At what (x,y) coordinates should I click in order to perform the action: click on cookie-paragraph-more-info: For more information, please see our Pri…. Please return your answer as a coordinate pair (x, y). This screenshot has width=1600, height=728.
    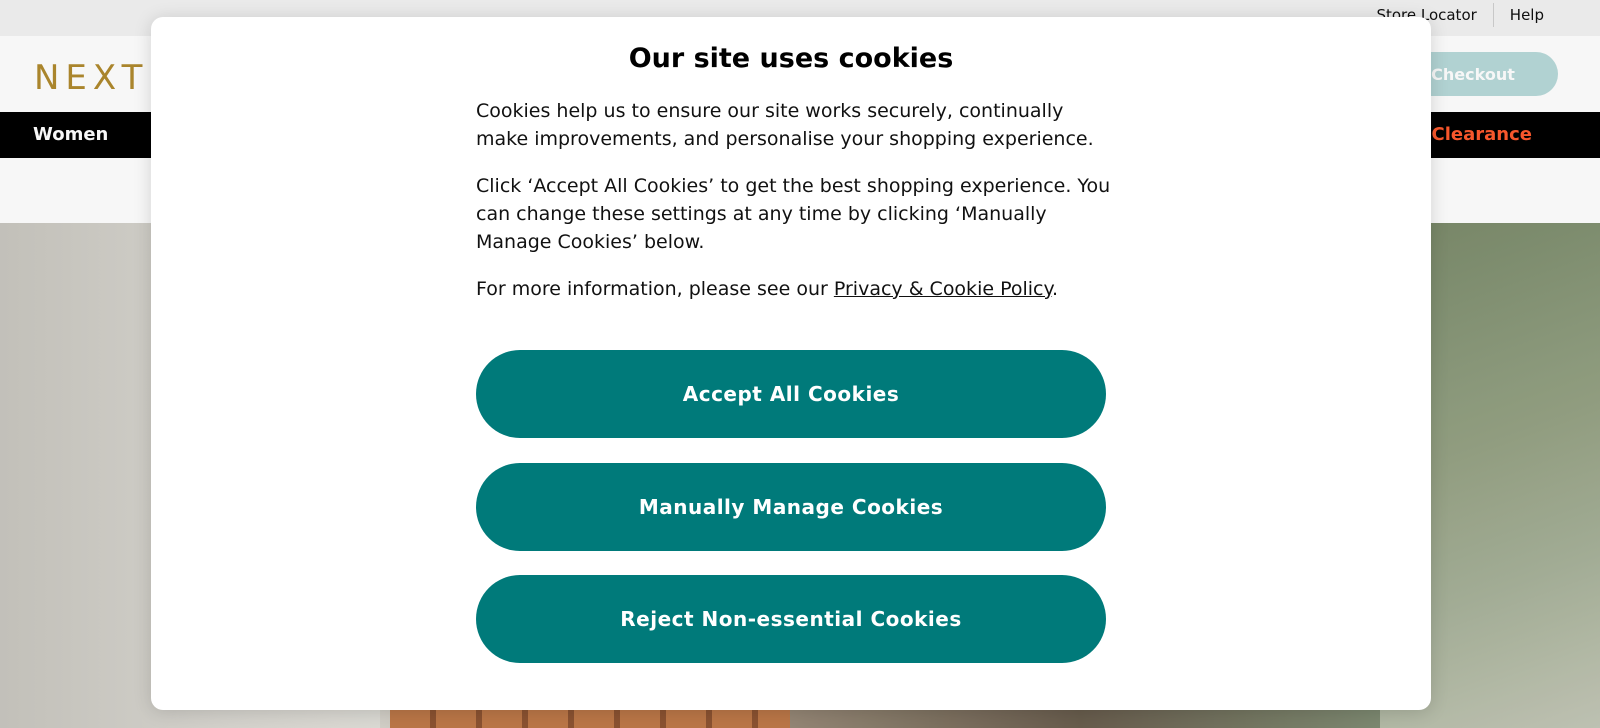
    Looking at the image, I should click on (796, 289).